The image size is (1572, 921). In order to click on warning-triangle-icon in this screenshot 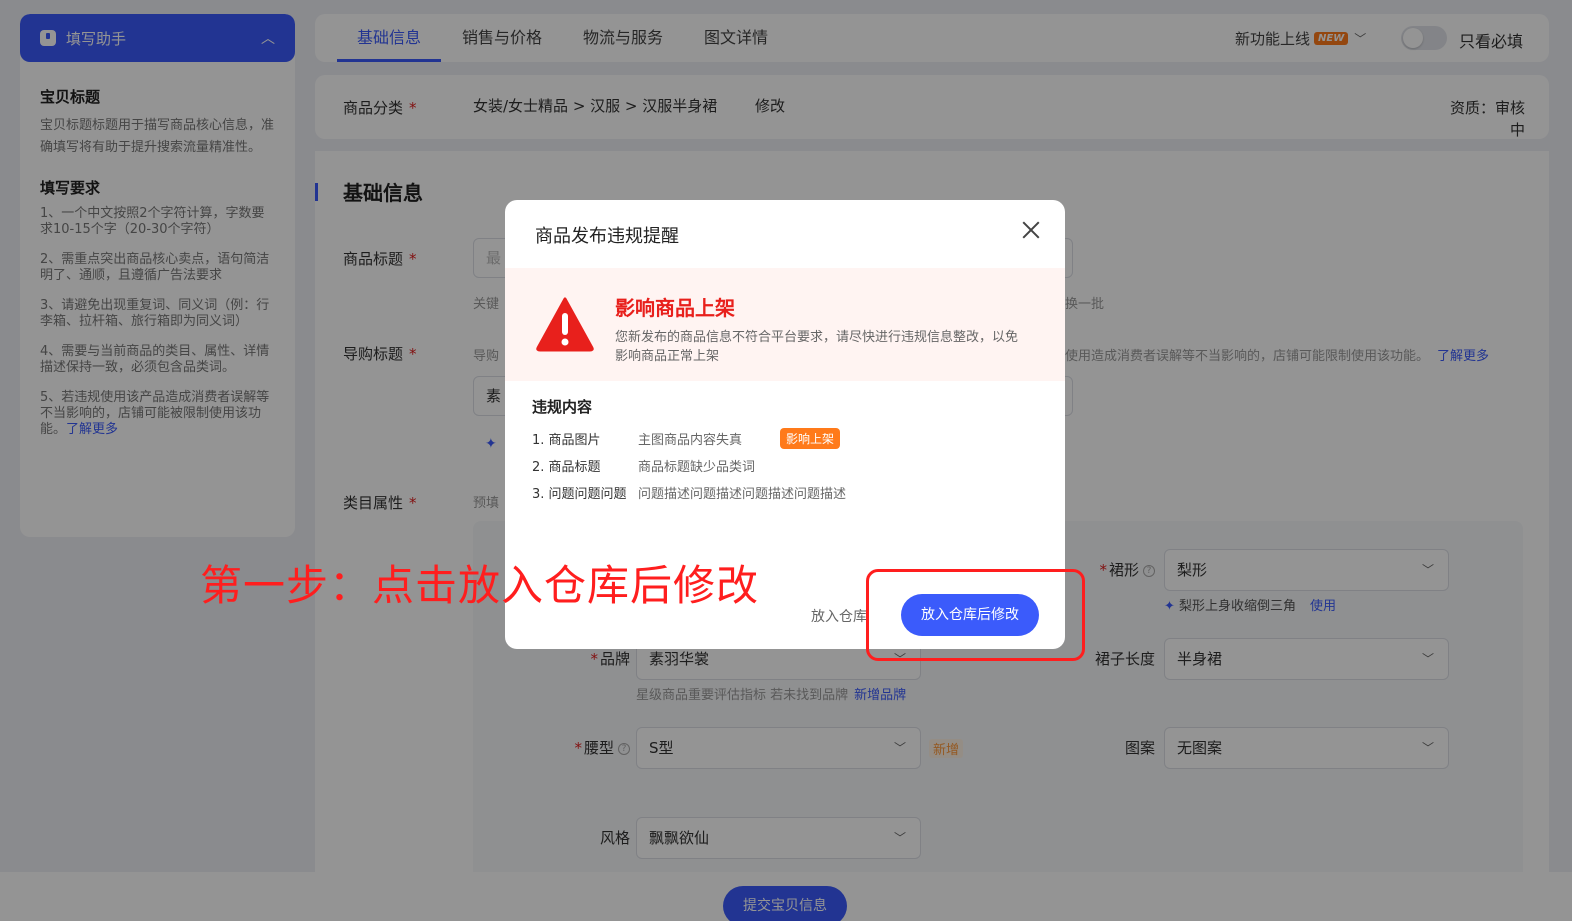, I will do `click(565, 324)`.